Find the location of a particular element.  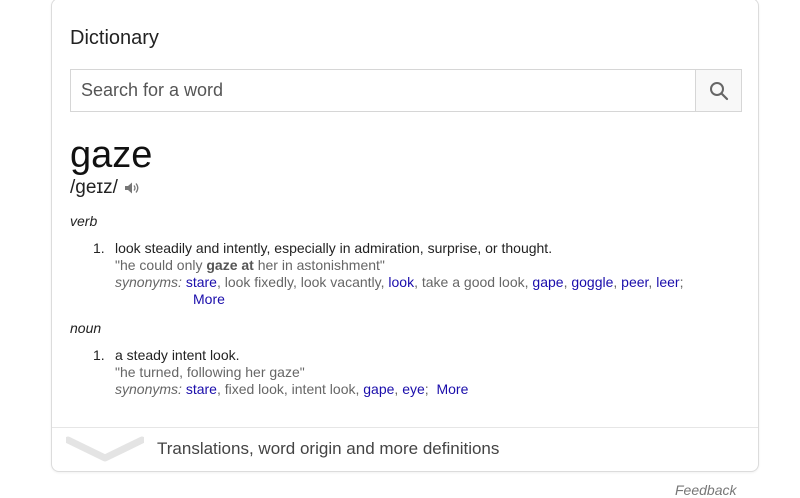

synonym-text: take a good look is located at coordinates (473, 282).